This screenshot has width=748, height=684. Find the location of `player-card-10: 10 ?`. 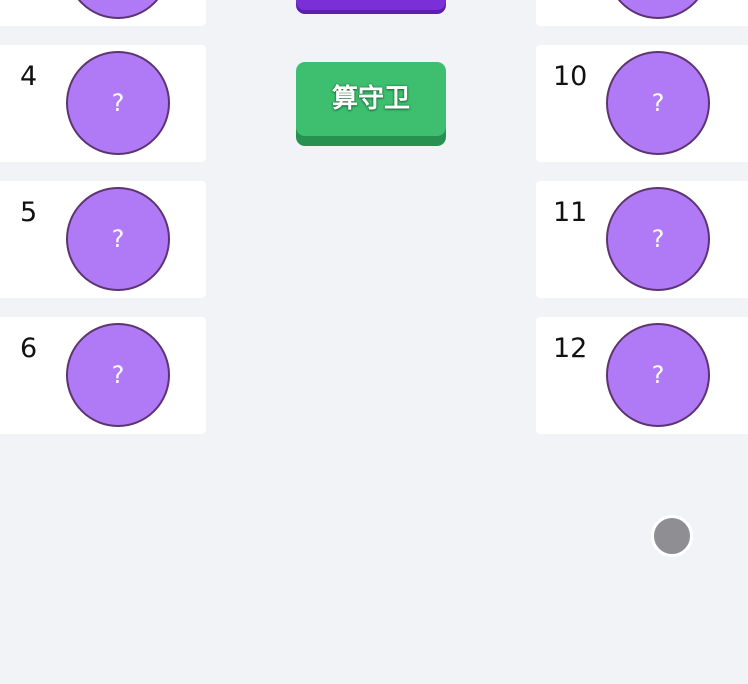

player-card-10: 10 ? is located at coordinates (642, 103).